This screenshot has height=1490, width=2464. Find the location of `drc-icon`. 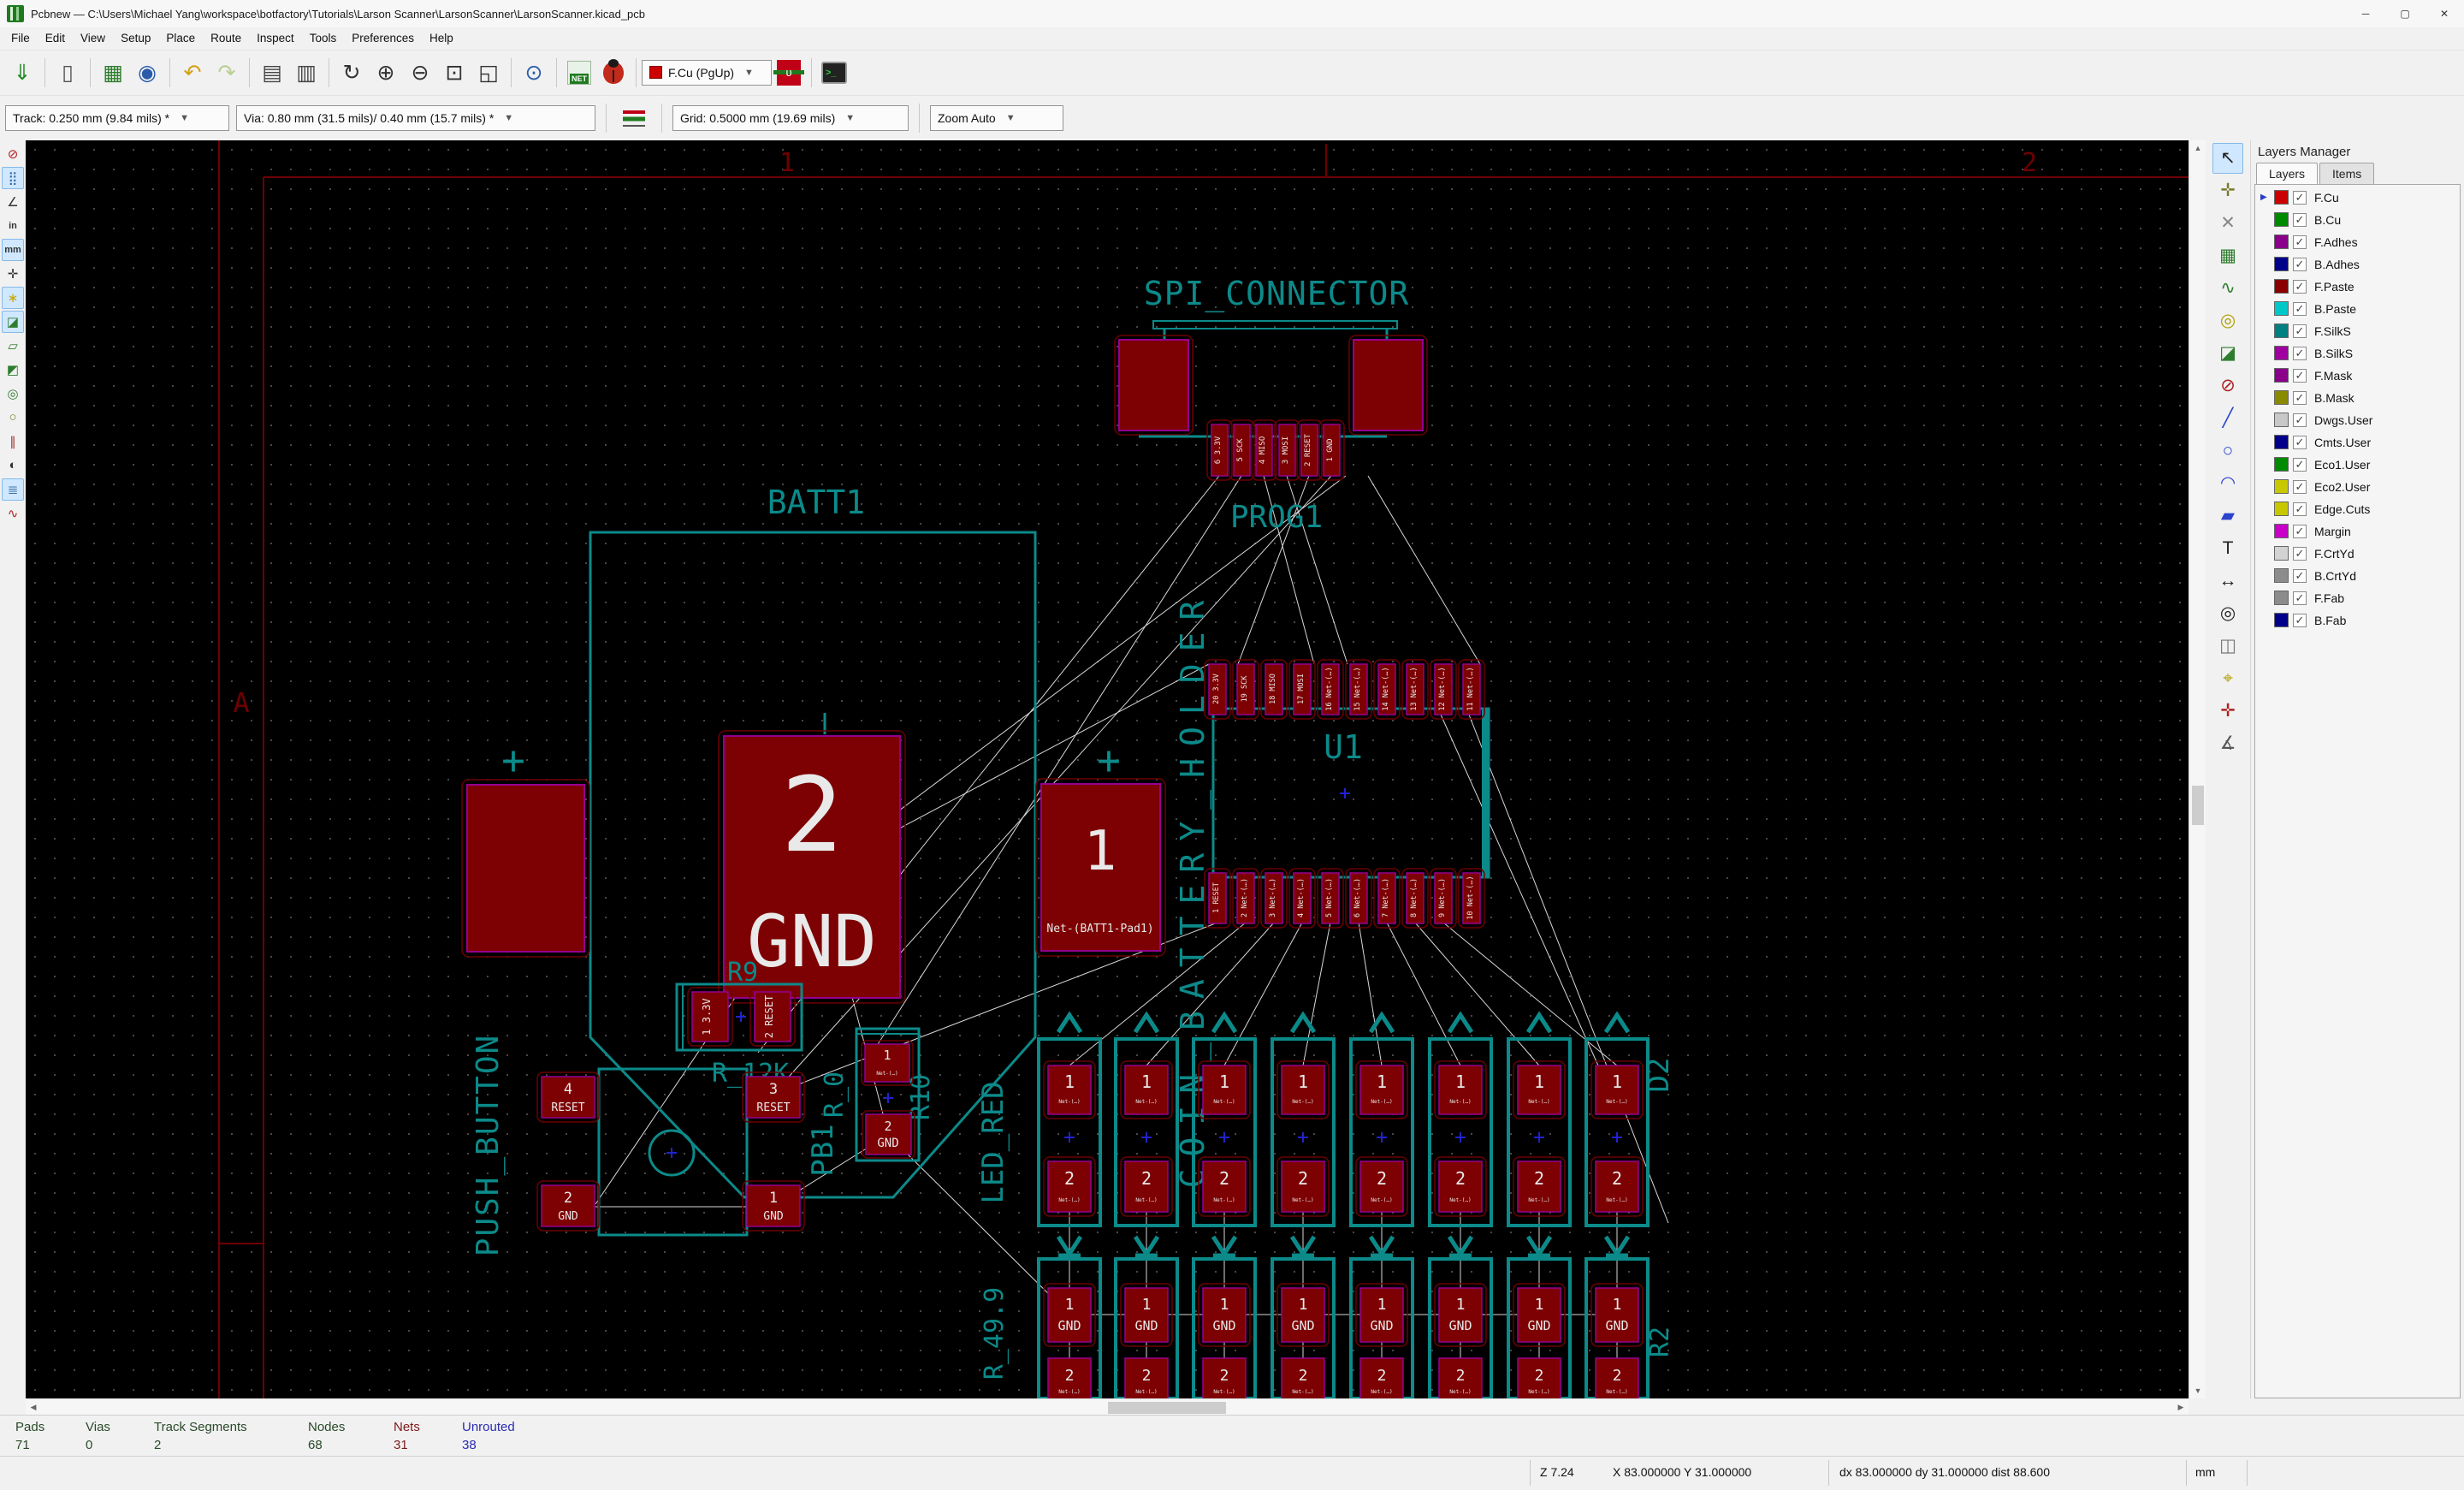

drc-icon is located at coordinates (613, 73).